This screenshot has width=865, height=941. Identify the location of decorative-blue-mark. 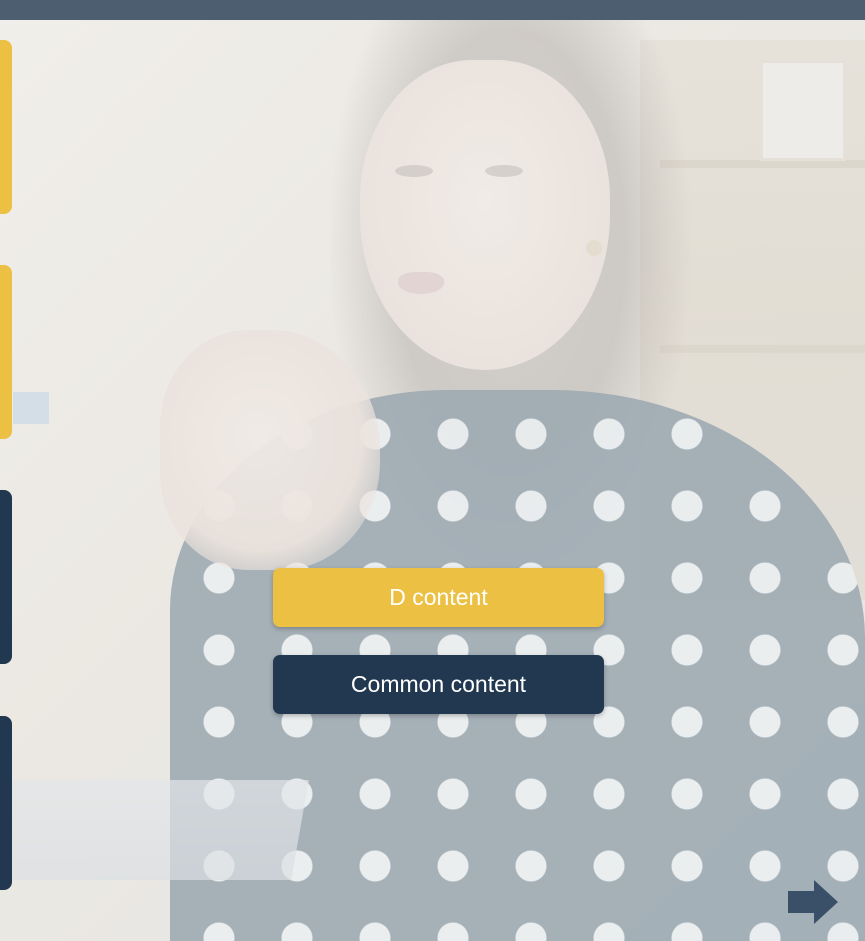
(31, 408).